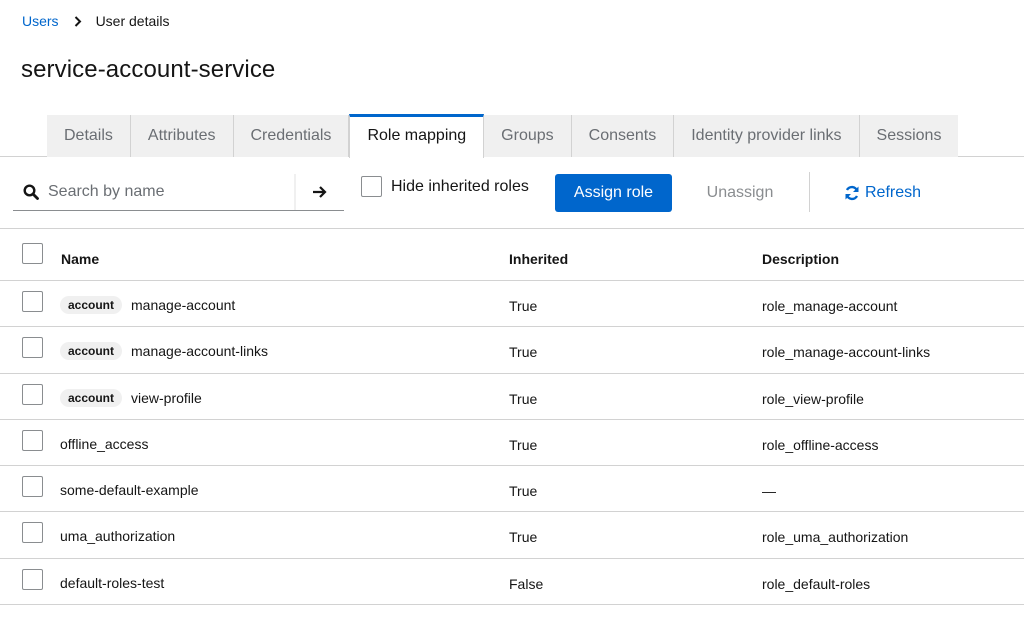 The height and width of the screenshot is (622, 1024). I want to click on role-name-cell: some-default-example, so click(129, 490).